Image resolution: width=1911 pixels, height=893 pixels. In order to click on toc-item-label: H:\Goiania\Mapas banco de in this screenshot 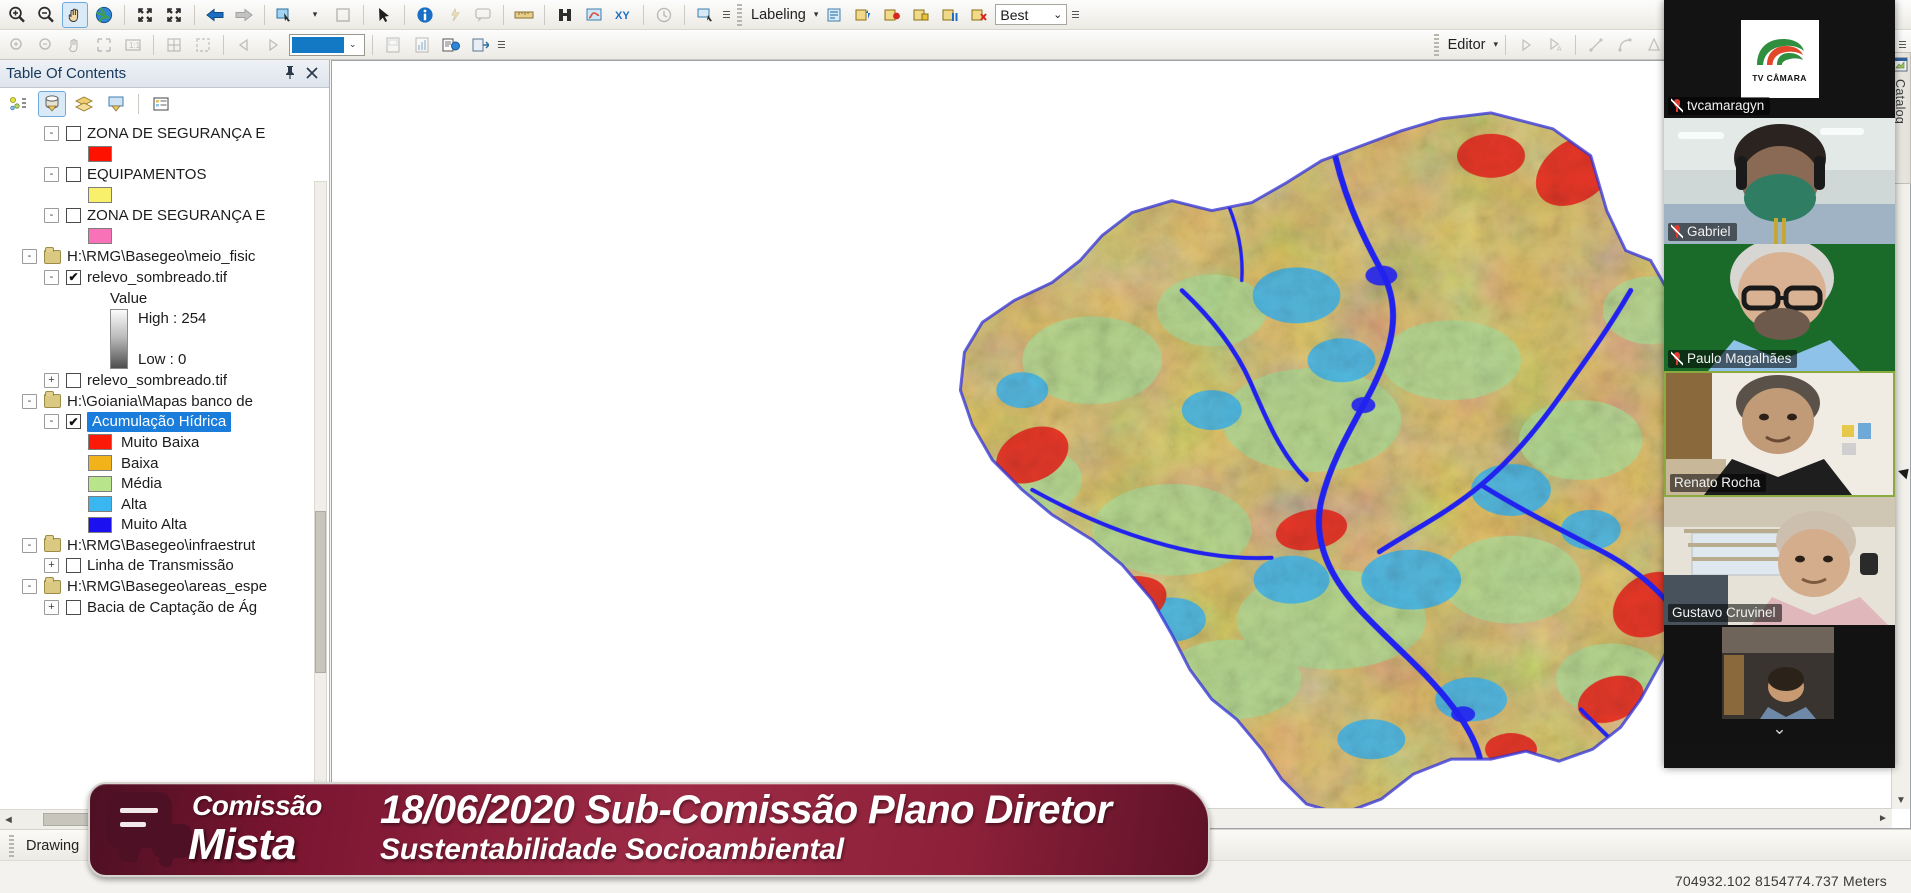, I will do `click(160, 401)`.